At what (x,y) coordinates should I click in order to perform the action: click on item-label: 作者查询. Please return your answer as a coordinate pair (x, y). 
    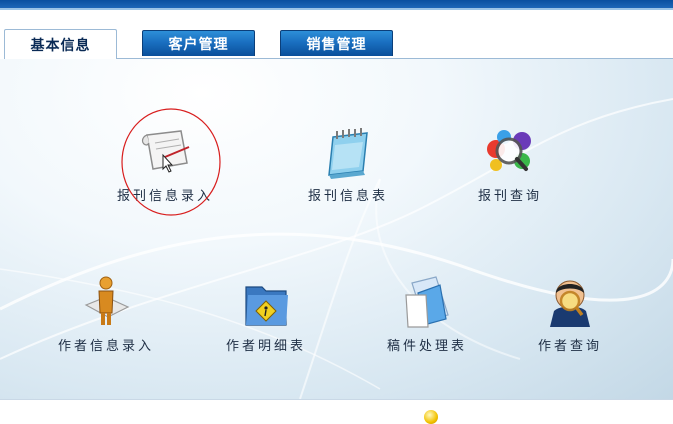
    Looking at the image, I should click on (569, 346).